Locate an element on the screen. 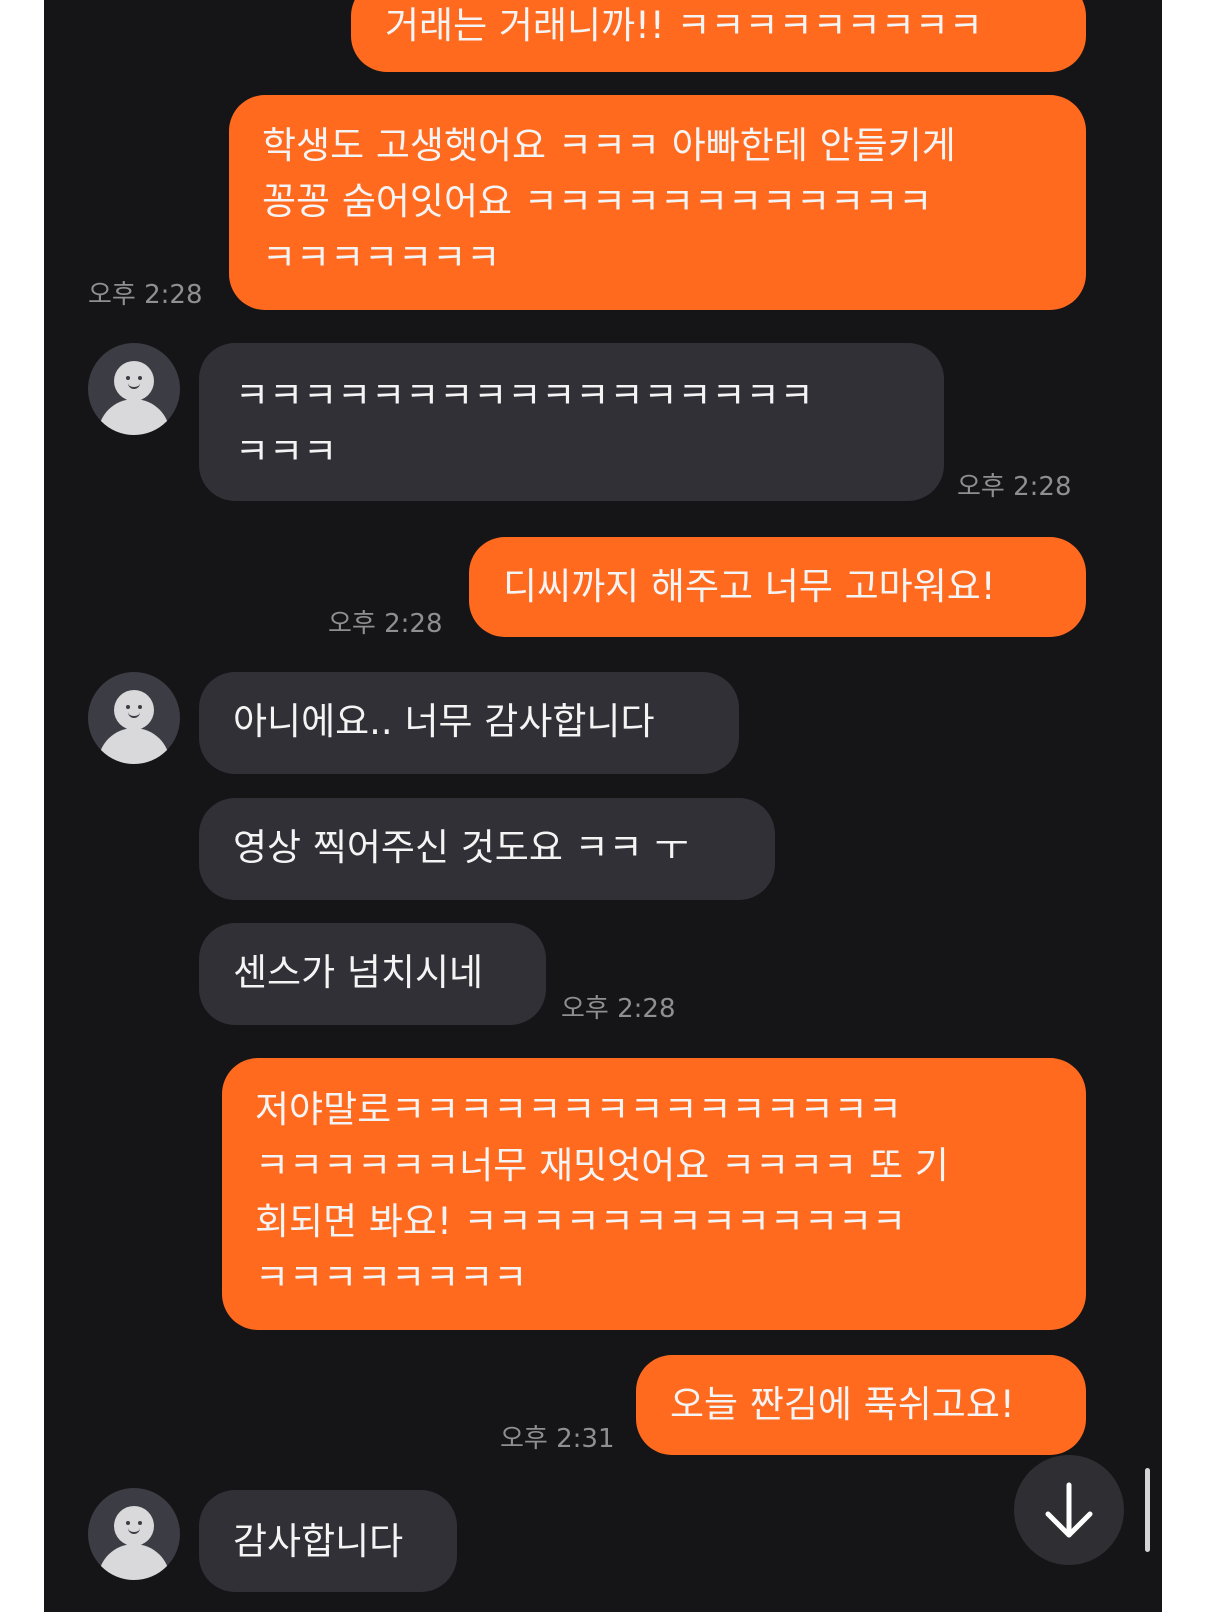 Image resolution: width=1206 pixels, height=1612 pixels. scrollbar-thumb is located at coordinates (1147, 1510).